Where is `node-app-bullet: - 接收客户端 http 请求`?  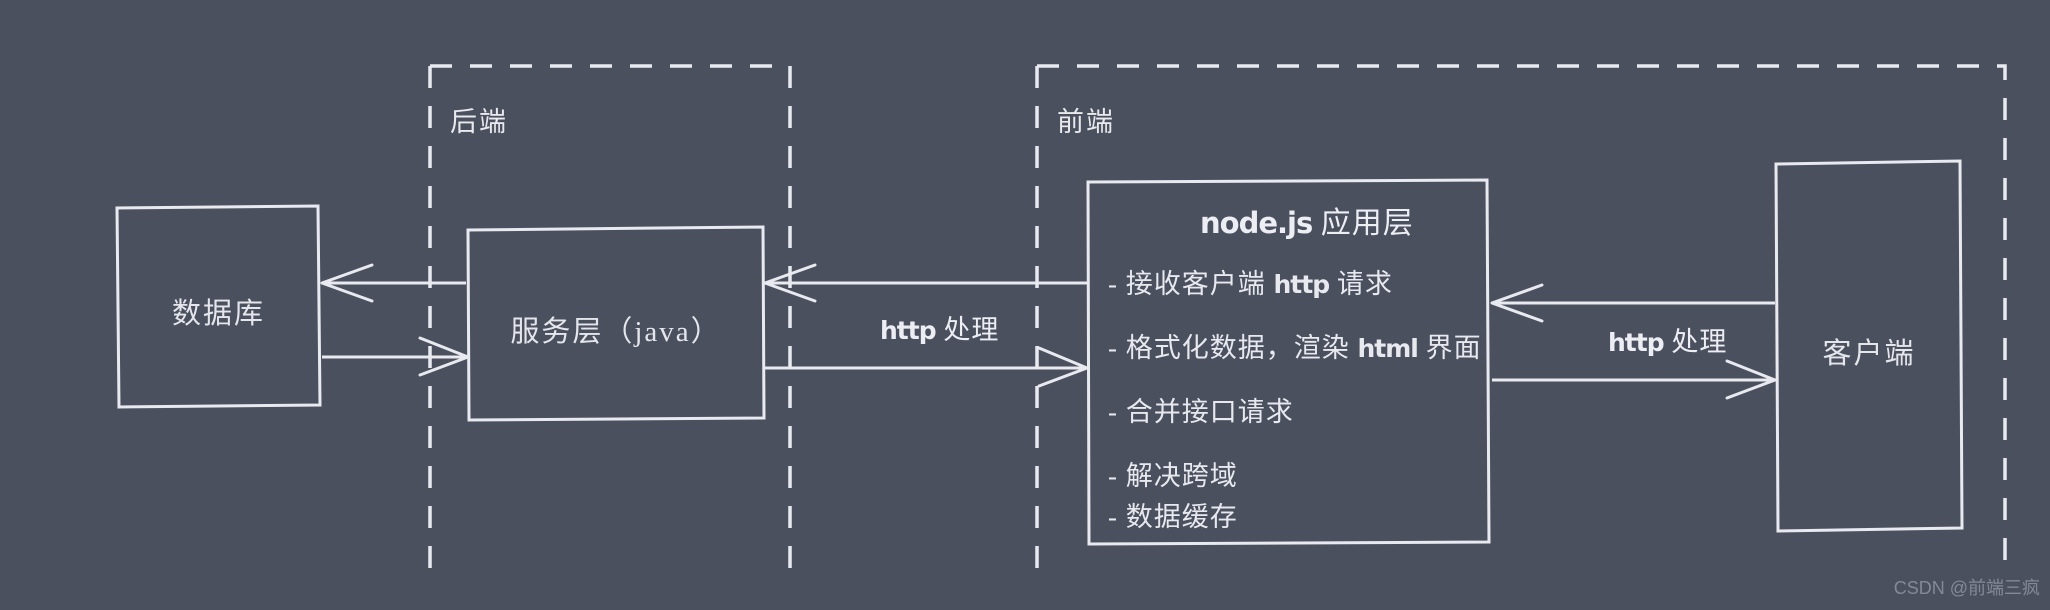
node-app-bullet: - 接收客户端 http 请求 is located at coordinates (1250, 281).